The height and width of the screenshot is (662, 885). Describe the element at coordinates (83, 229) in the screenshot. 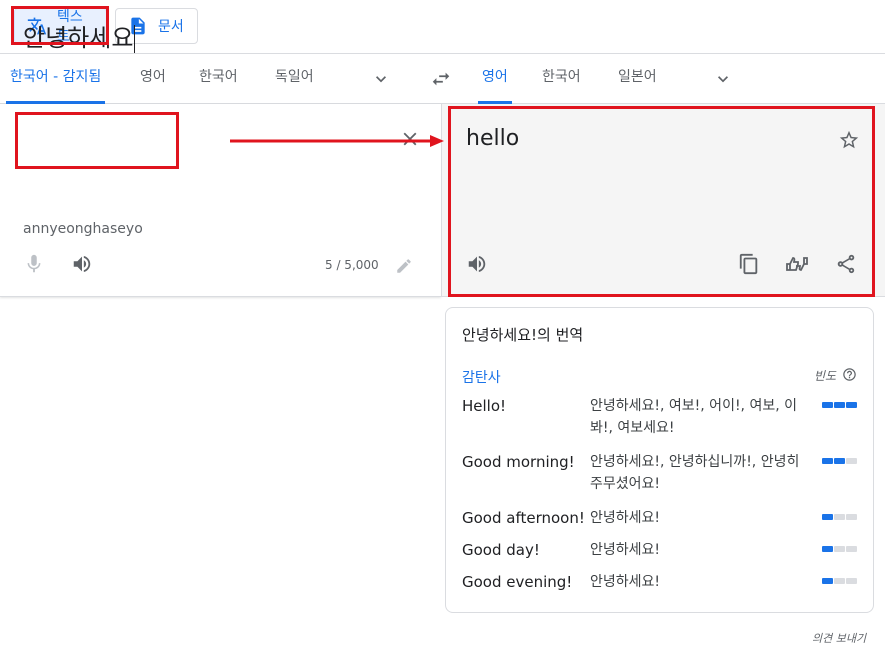

I see `romanization: annyeonghaseyo` at that location.